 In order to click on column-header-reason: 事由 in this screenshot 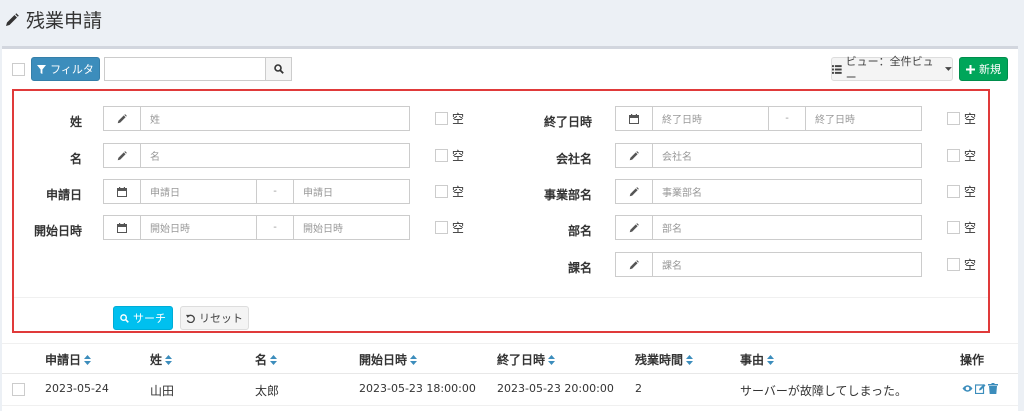, I will do `click(757, 359)`.